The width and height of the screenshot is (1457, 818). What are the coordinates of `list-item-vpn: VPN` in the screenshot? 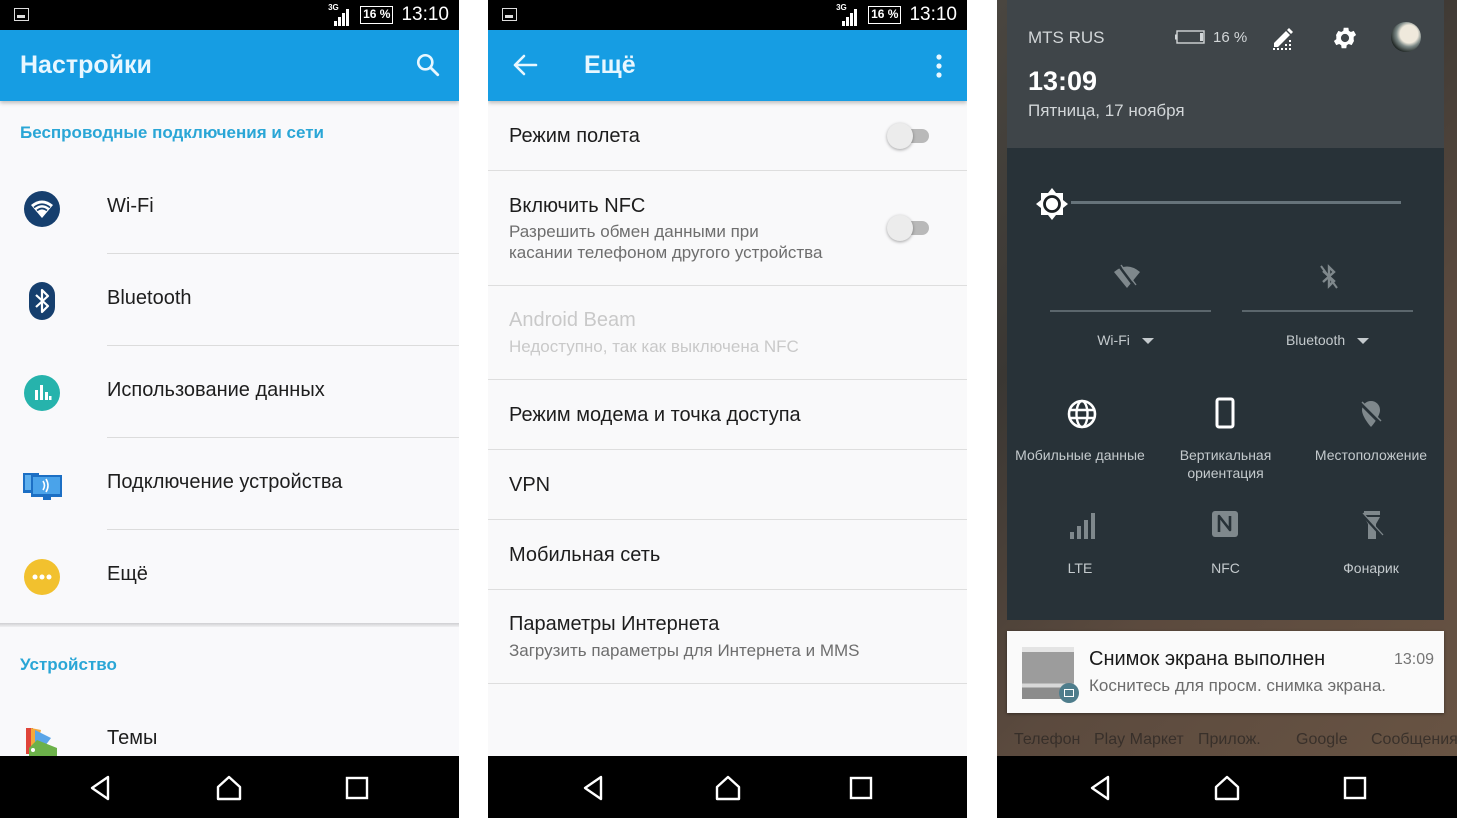 It's located at (727, 485).